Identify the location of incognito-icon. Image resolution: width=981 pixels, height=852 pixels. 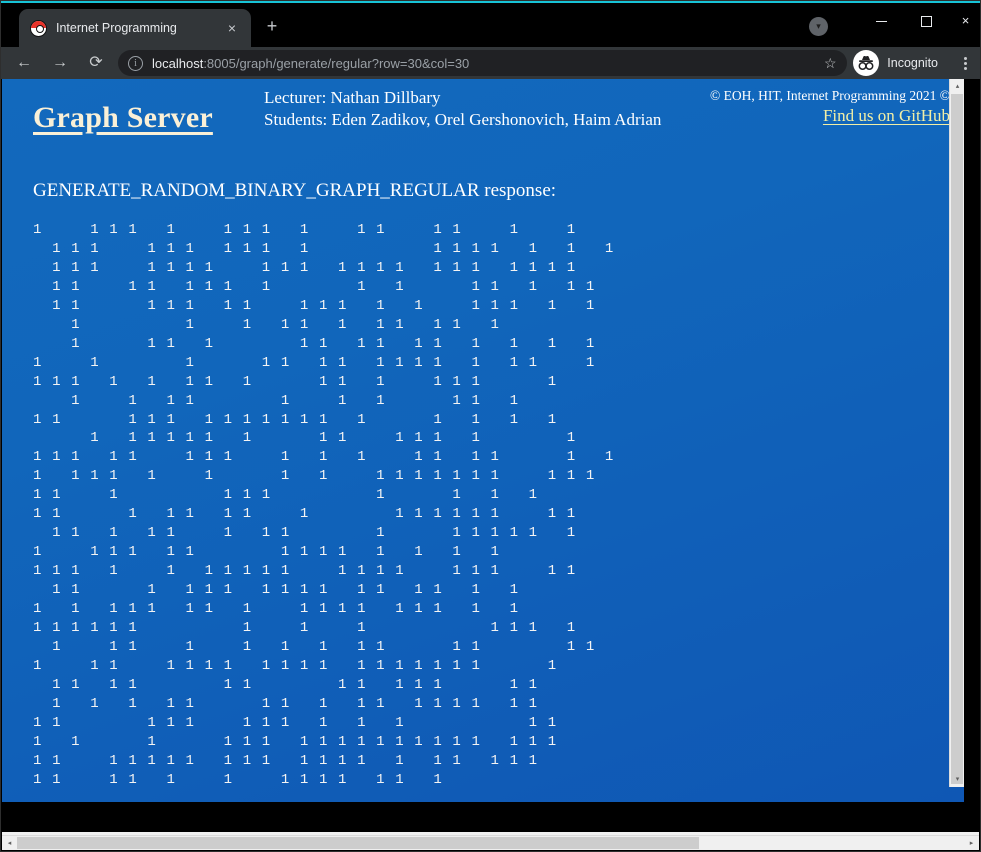
(866, 63).